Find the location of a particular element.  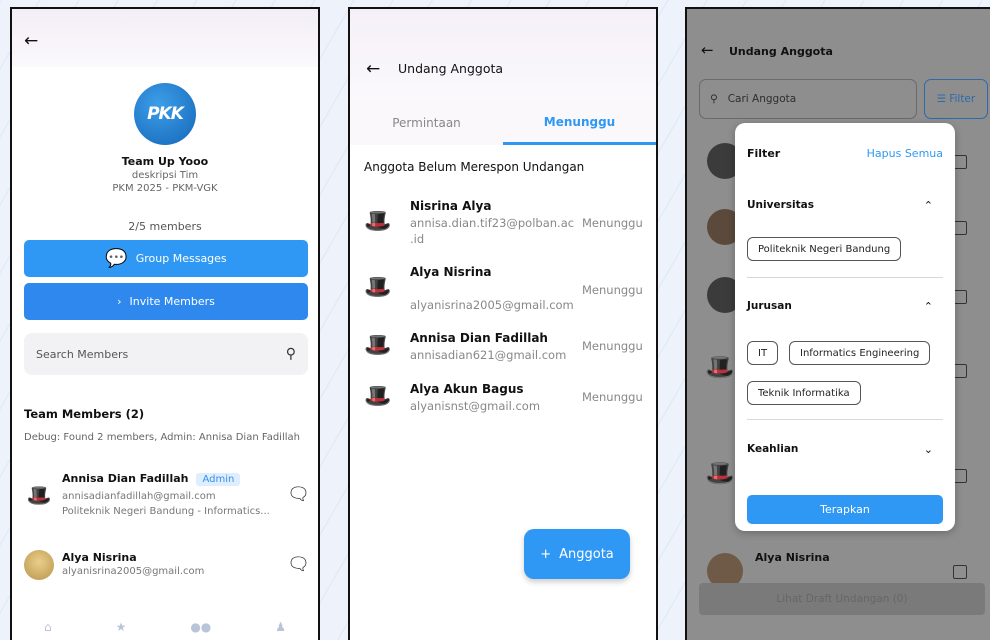

invitee-email: alyanisrina2005@gmail.com is located at coordinates (492, 305).